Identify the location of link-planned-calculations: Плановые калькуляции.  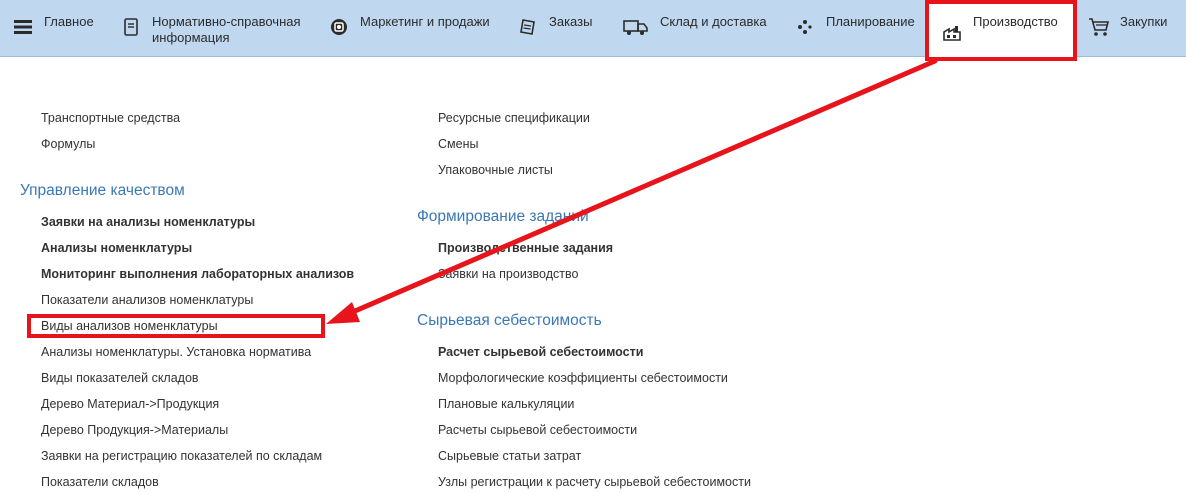
(506, 404).